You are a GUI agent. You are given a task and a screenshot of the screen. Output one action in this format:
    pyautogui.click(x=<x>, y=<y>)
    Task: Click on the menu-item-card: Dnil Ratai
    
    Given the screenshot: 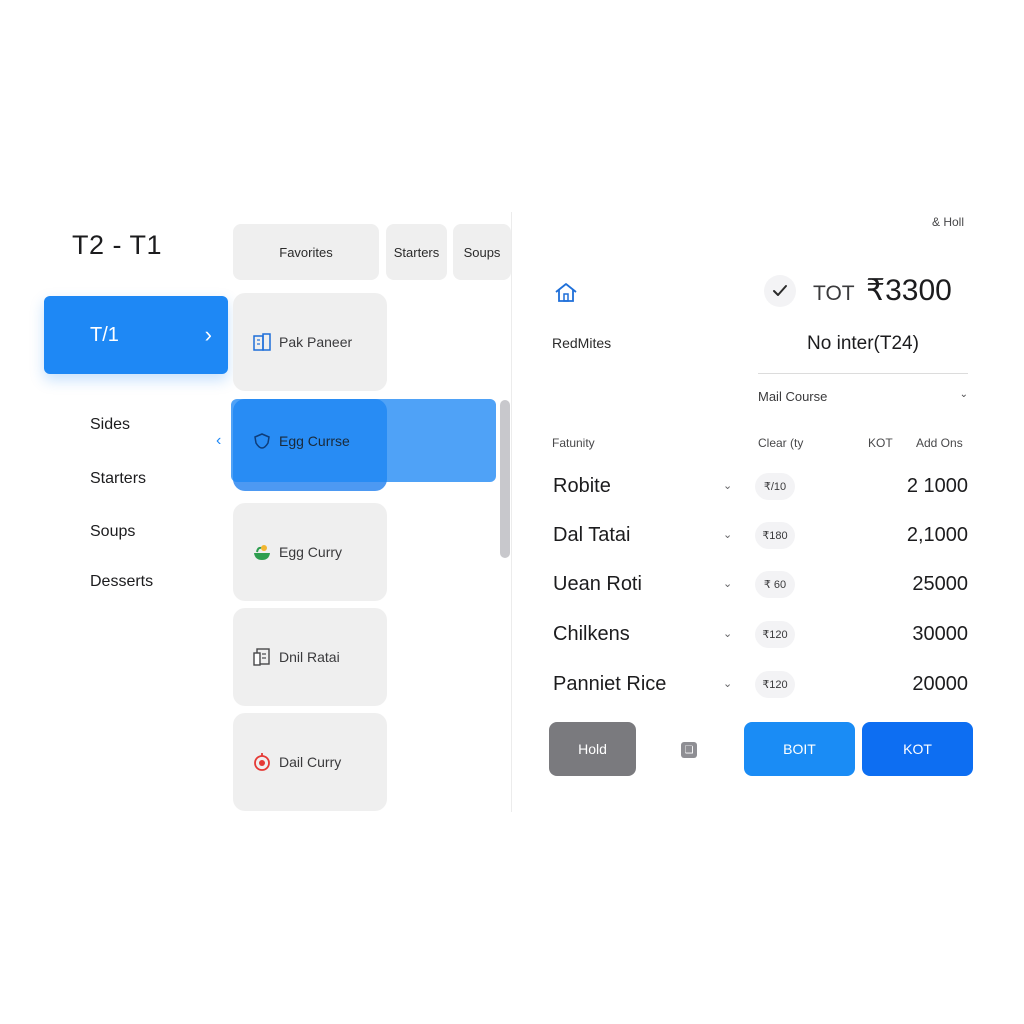 What is the action you would take?
    pyautogui.click(x=310, y=657)
    